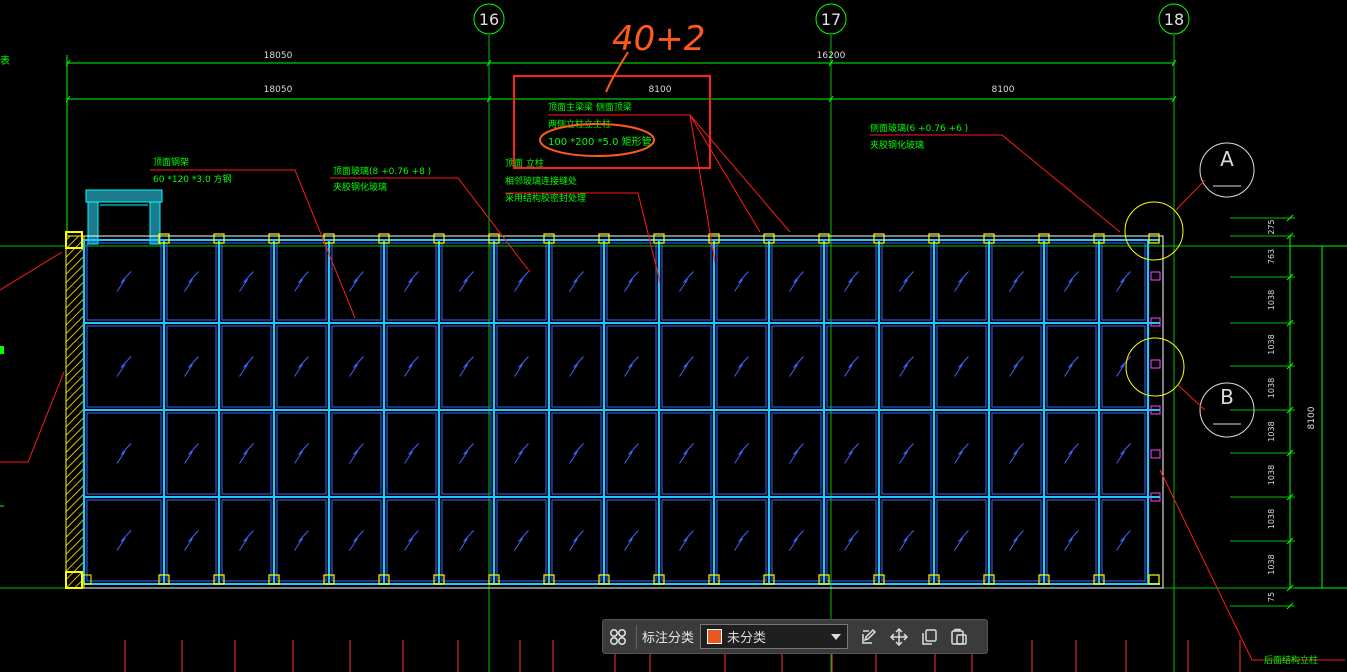 This screenshot has height=672, width=1347. Describe the element at coordinates (278, 56) in the screenshot. I see `dim-top-total-left: 18050` at that location.